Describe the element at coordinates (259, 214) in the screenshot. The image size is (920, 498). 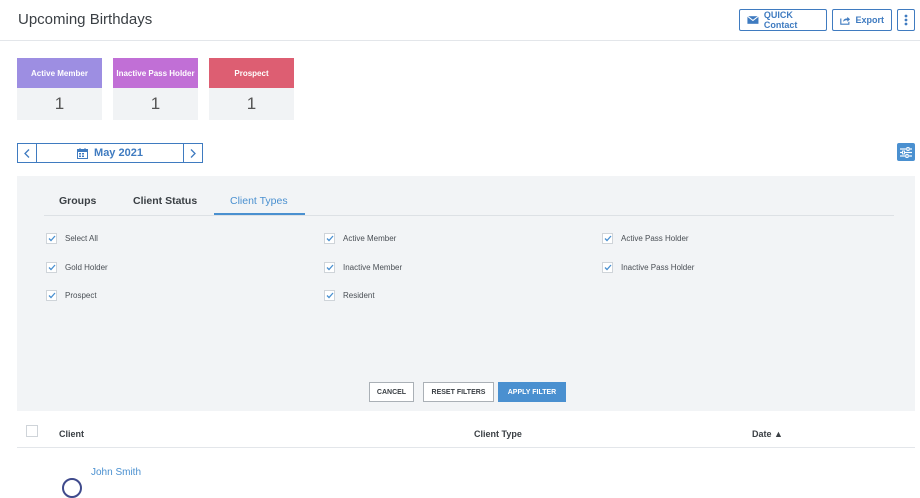
I see `active-tab-indicator` at that location.